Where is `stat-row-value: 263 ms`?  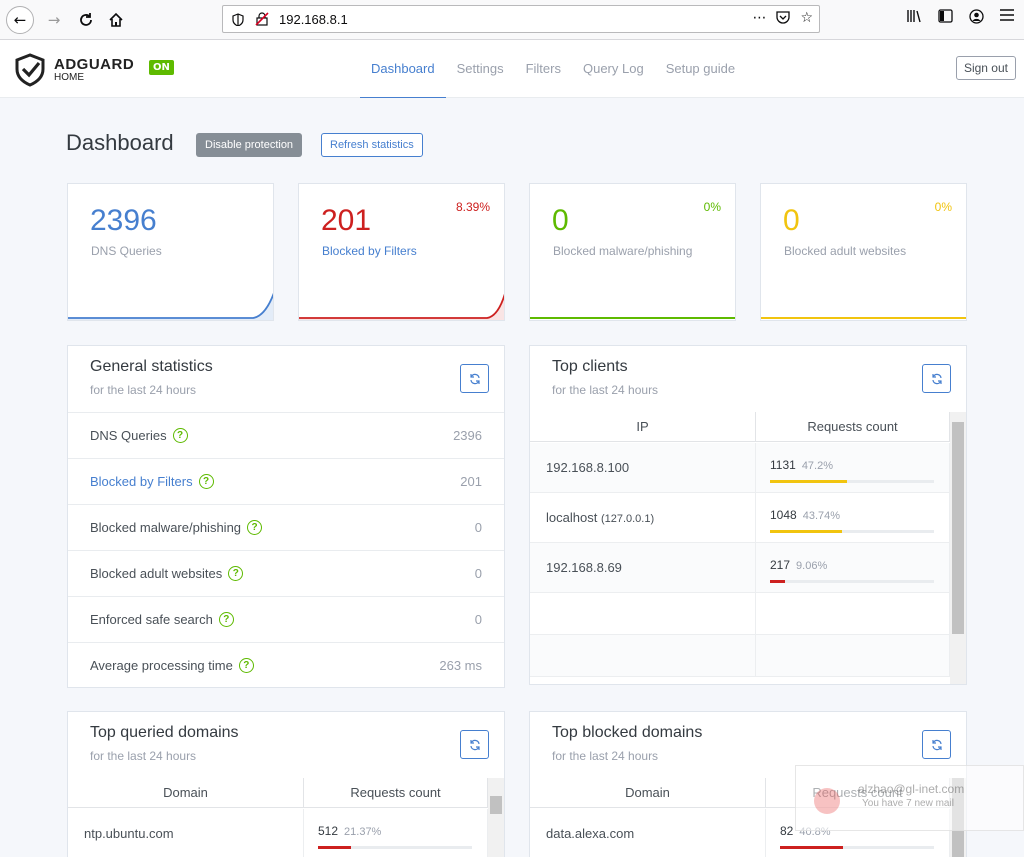
stat-row-value: 263 ms is located at coordinates (460, 665).